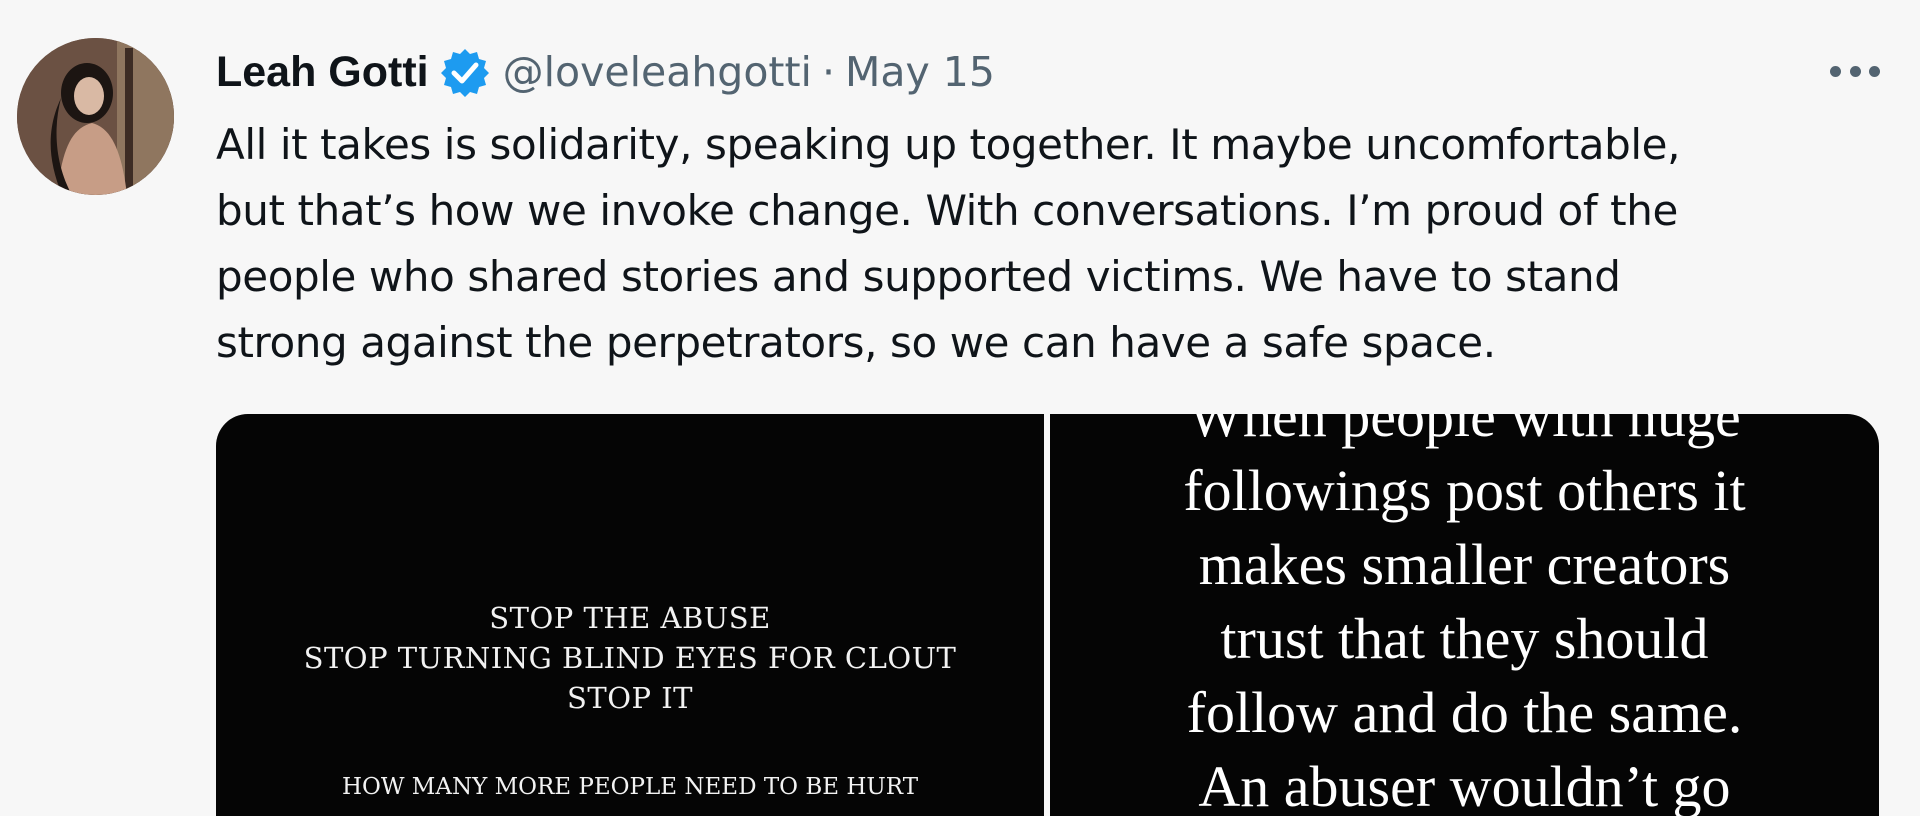  Describe the element at coordinates (657, 72) in the screenshot. I see `author-handle: @loveleahgotti` at that location.